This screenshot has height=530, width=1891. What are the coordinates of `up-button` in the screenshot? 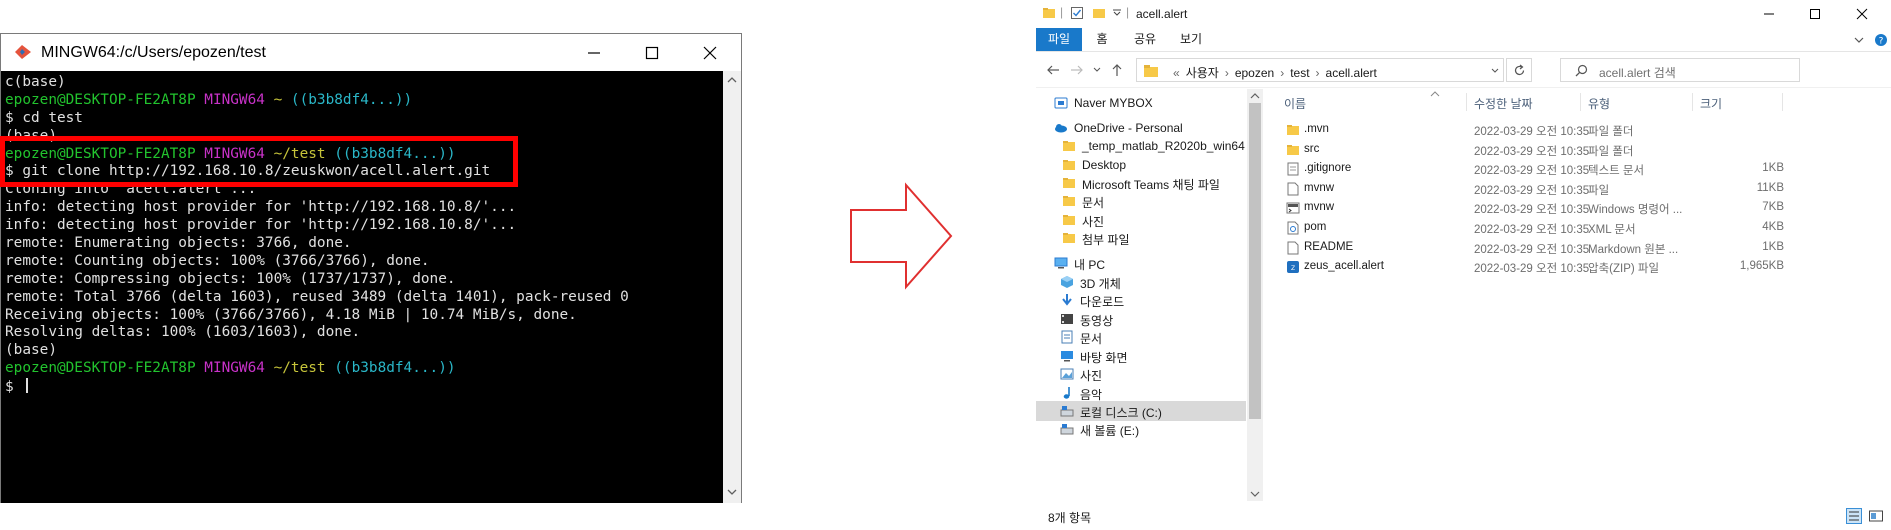 It's located at (1117, 70).